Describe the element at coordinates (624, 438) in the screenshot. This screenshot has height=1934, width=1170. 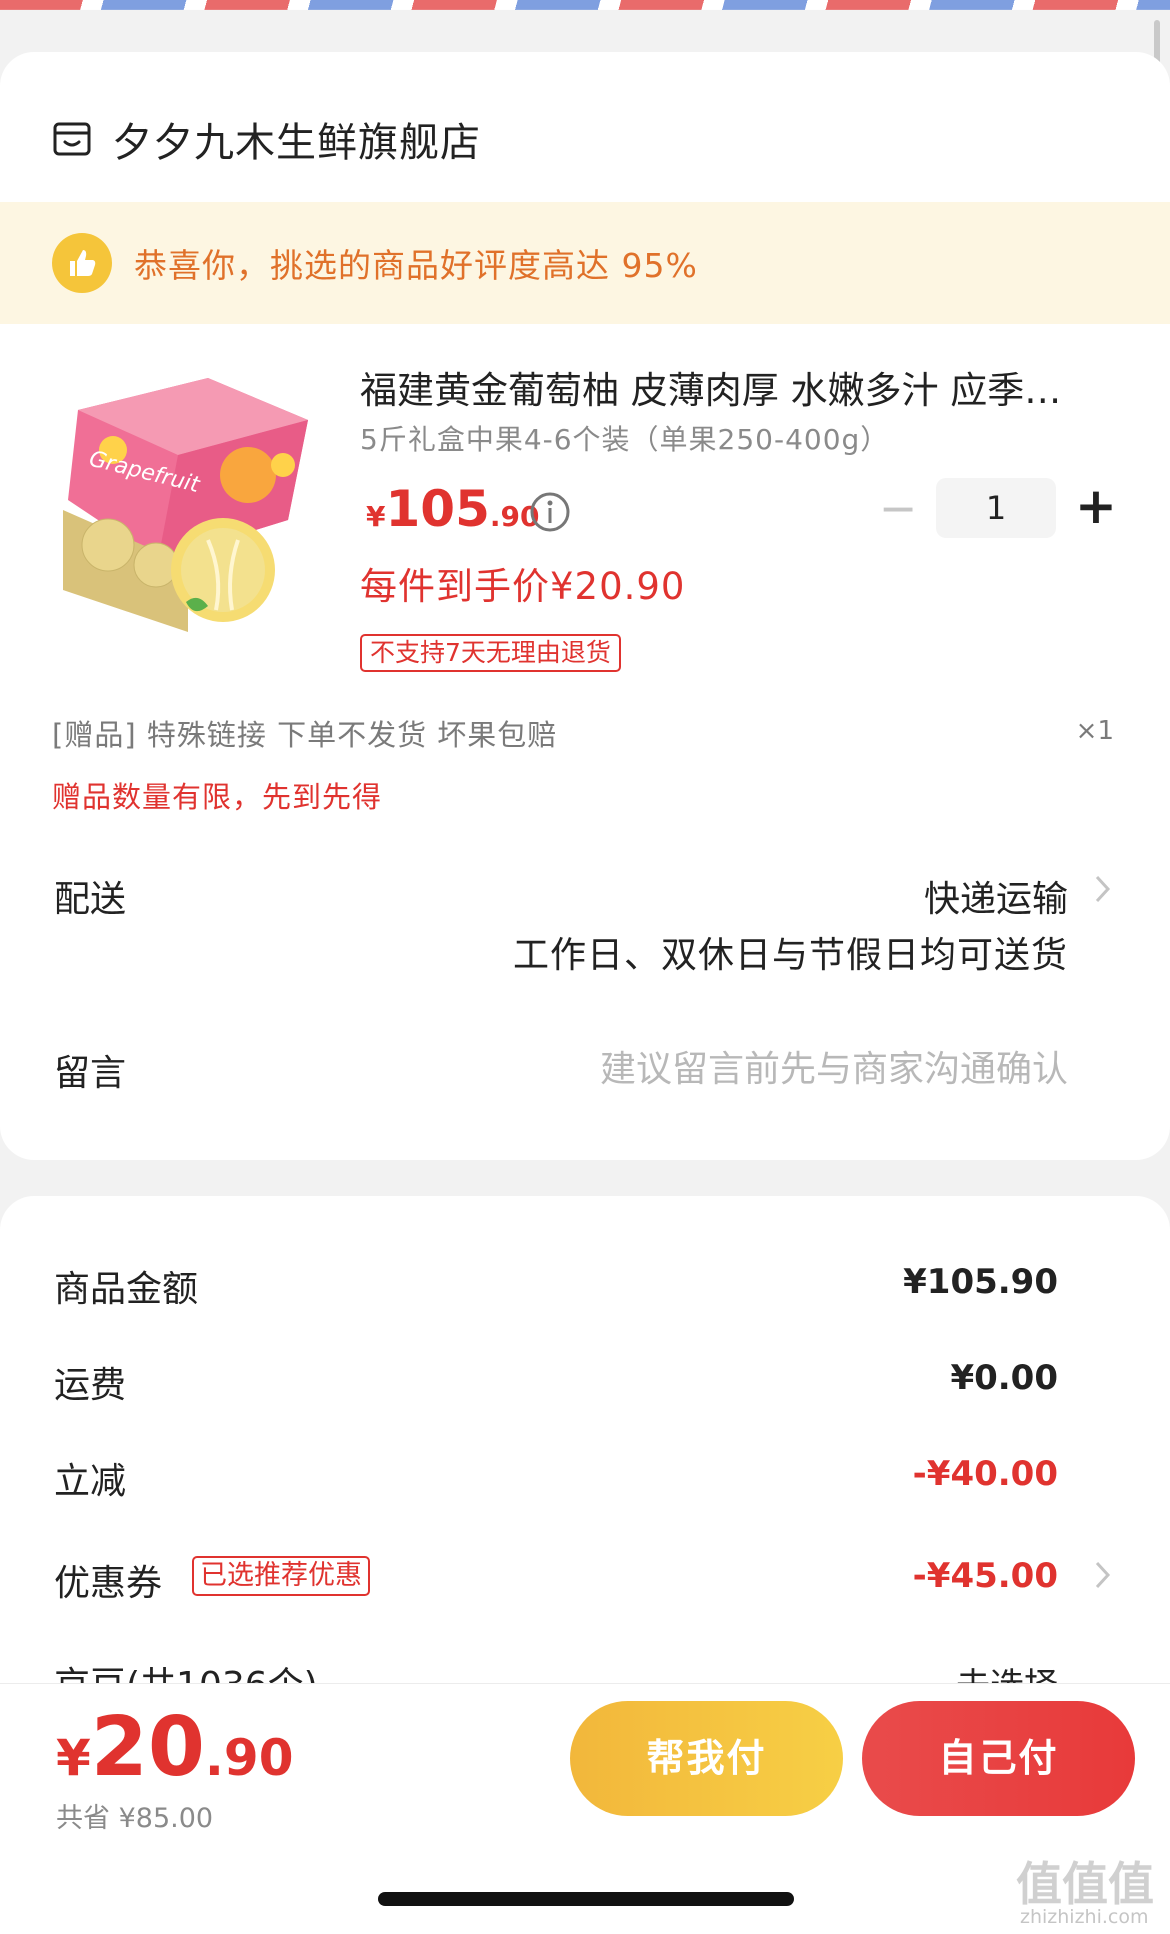
I see `product-spec: 5斤礼盒中果4-6个装（单果250-400g）` at that location.